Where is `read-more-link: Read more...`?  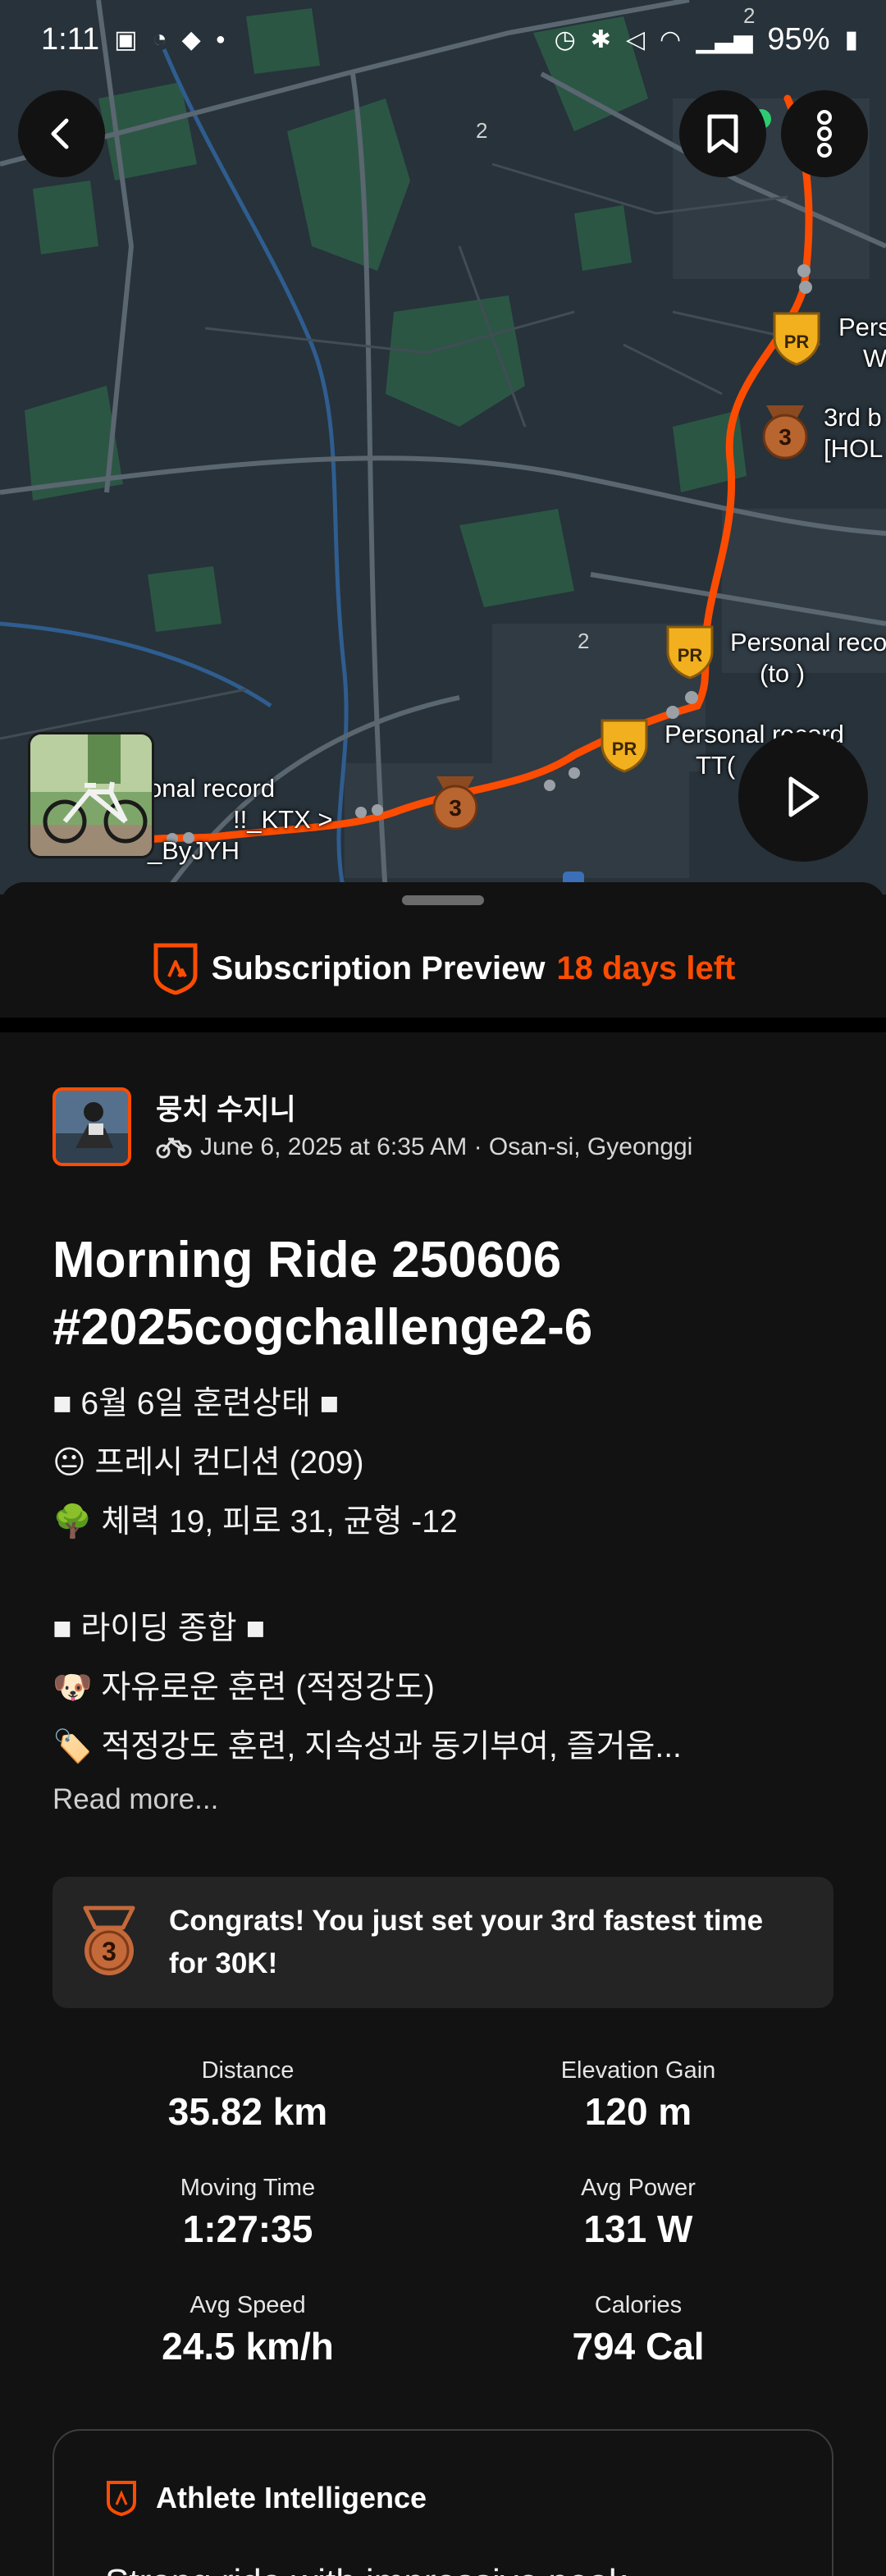 read-more-link: Read more... is located at coordinates (136, 1799).